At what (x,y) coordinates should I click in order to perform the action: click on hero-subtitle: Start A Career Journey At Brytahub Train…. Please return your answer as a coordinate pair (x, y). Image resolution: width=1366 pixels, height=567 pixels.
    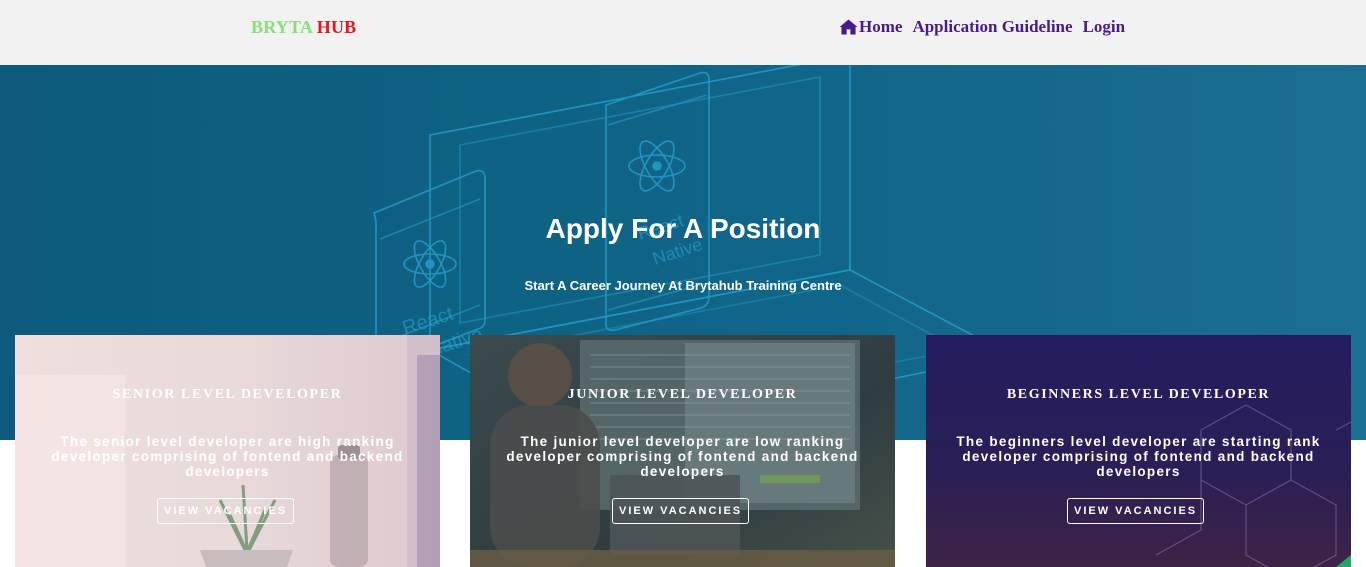
    Looking at the image, I should click on (683, 285).